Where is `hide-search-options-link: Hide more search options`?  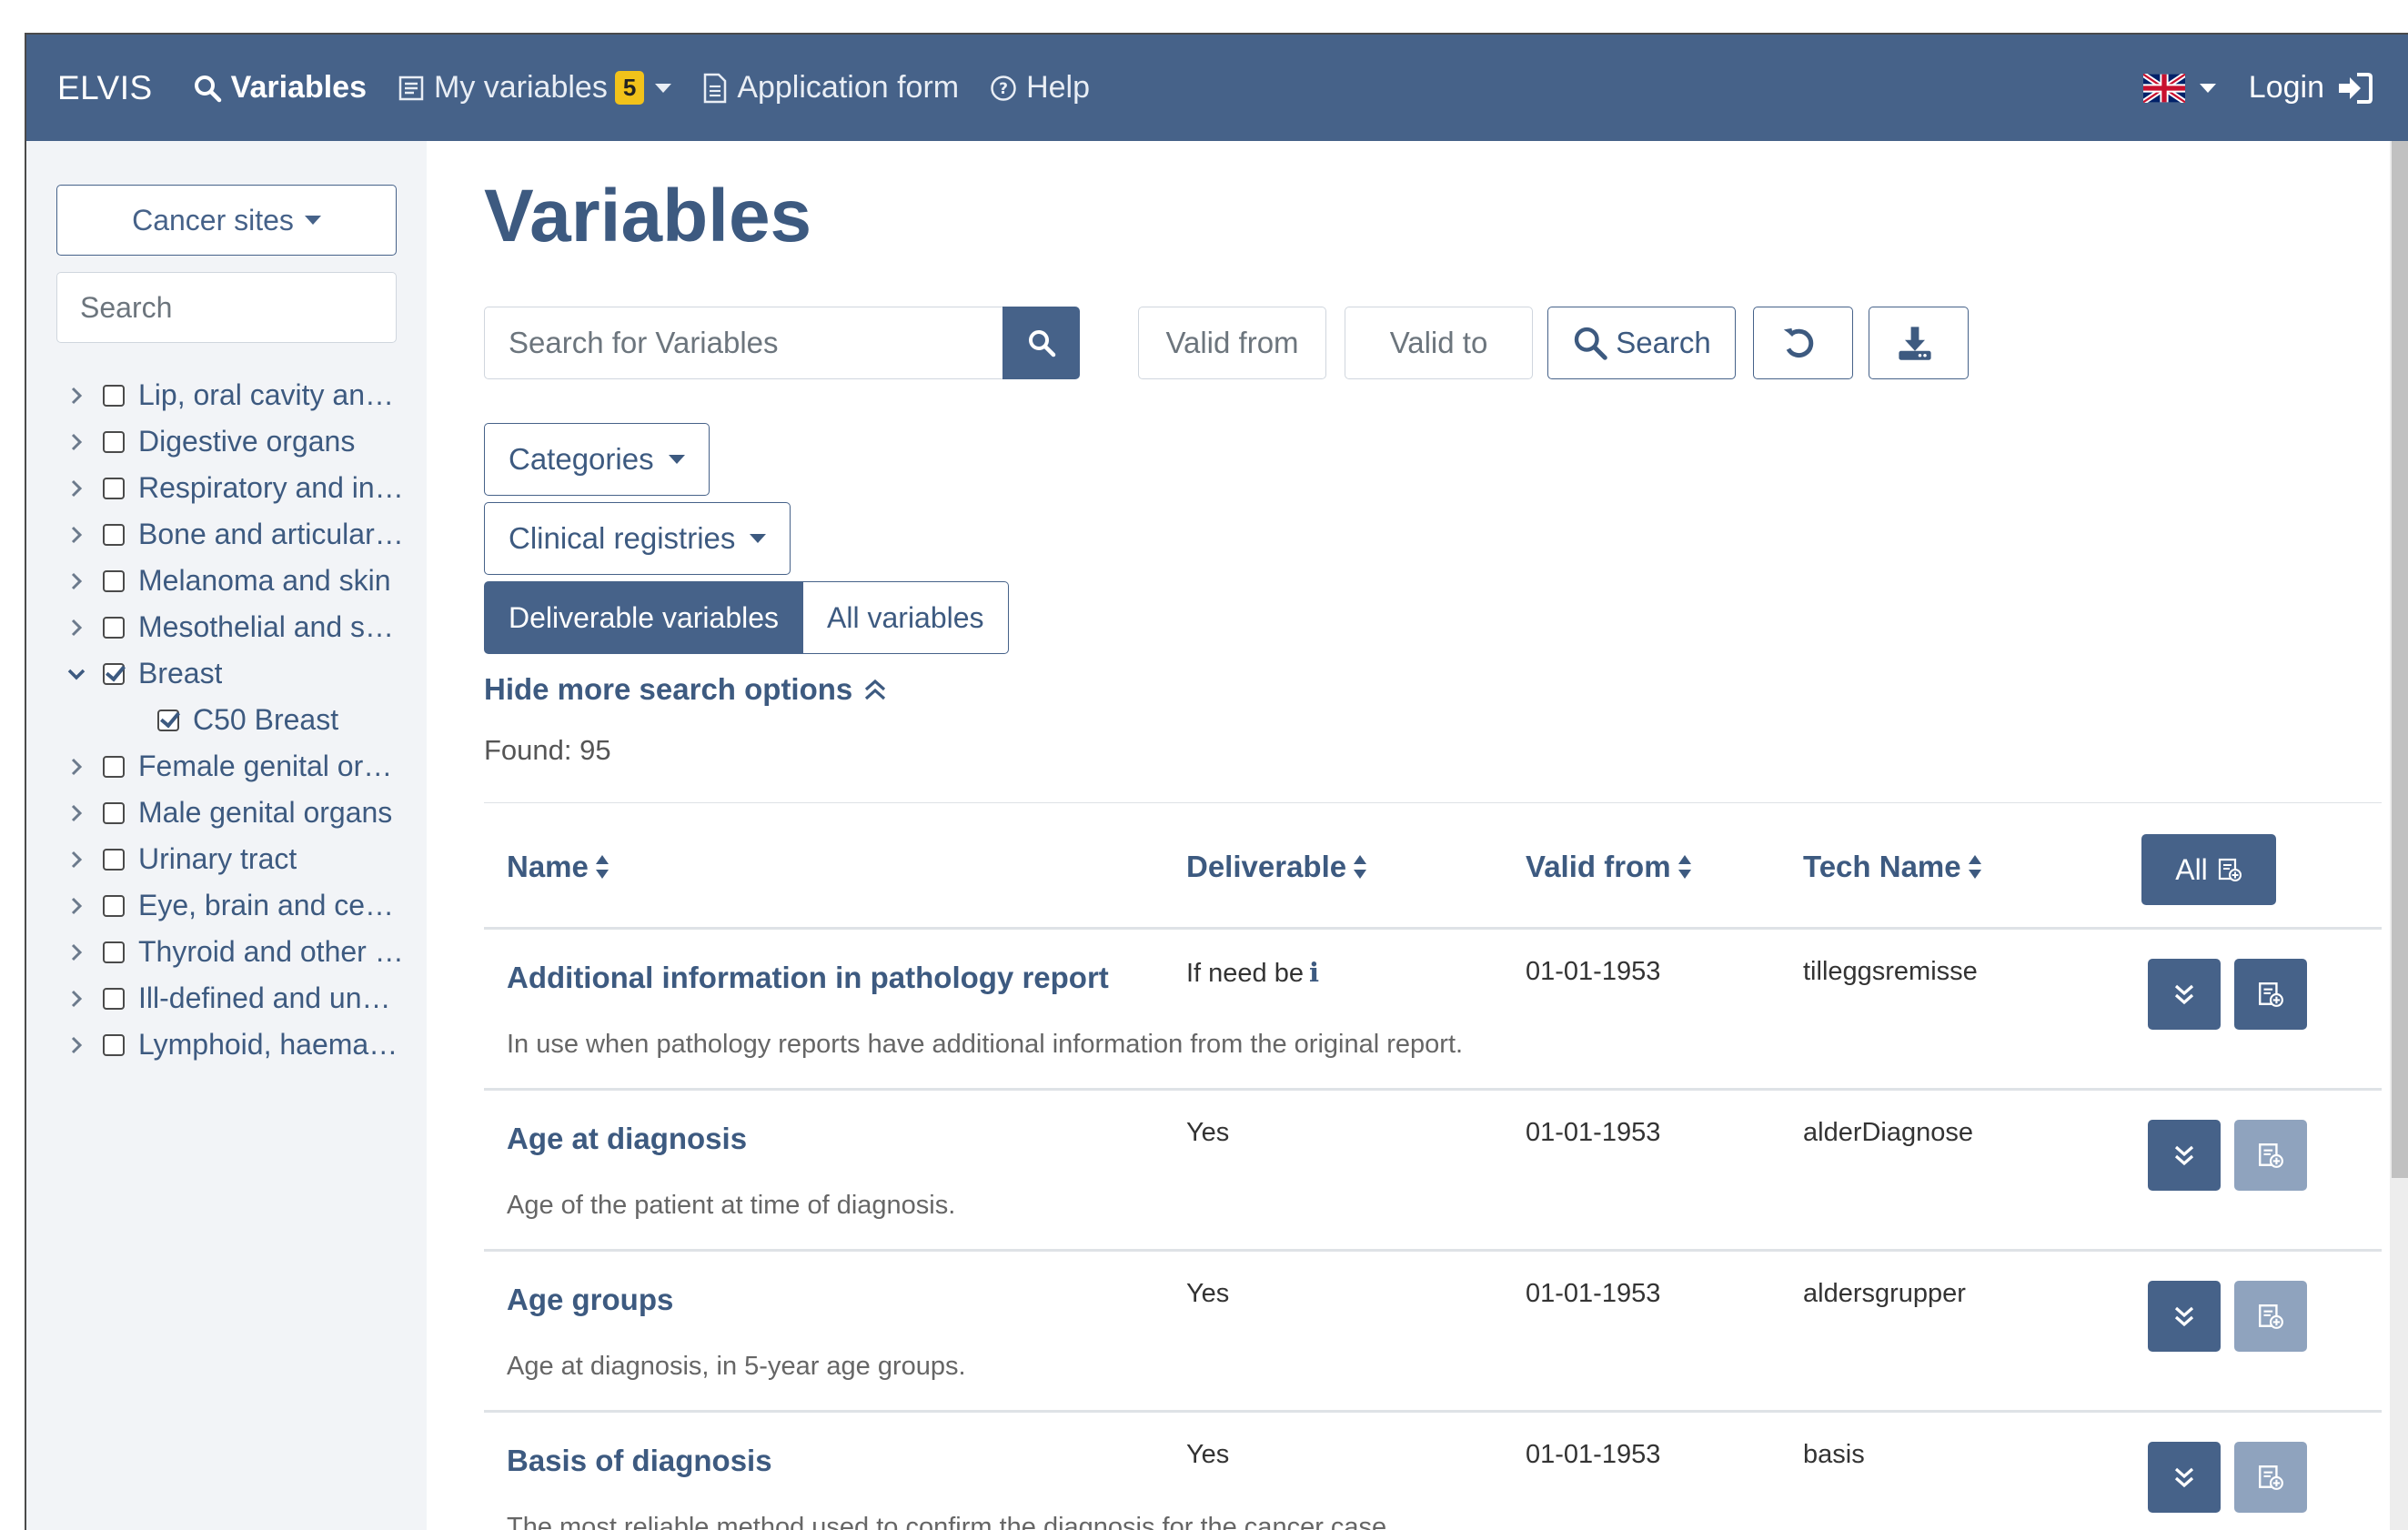
hide-search-options-link: Hide more search options is located at coordinates (685, 690).